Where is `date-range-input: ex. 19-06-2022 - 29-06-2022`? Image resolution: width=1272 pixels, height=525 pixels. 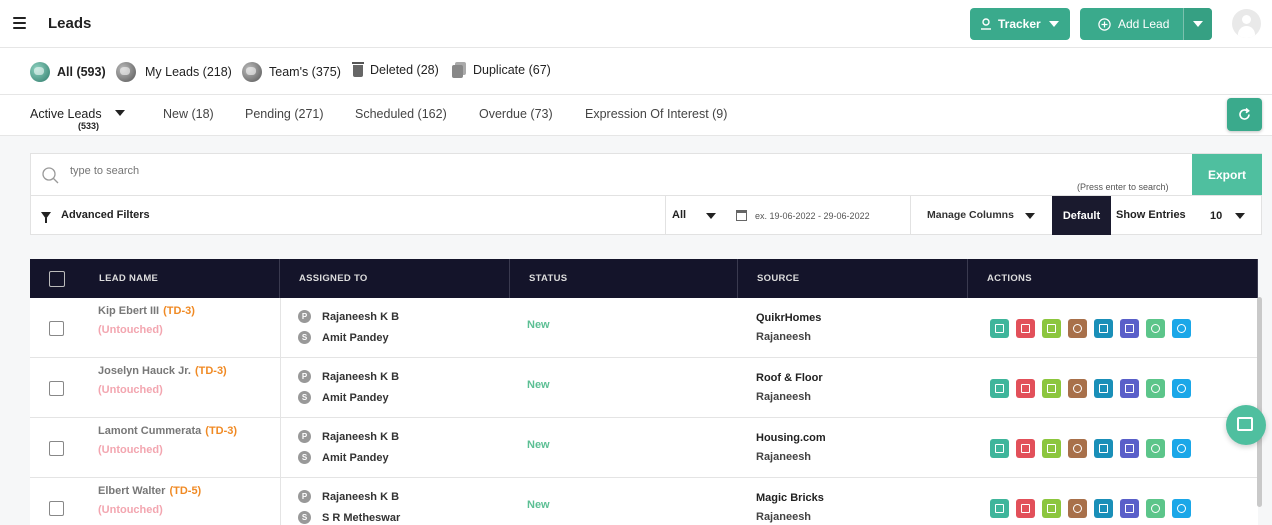 date-range-input: ex. 19-06-2022 - 29-06-2022 is located at coordinates (812, 216).